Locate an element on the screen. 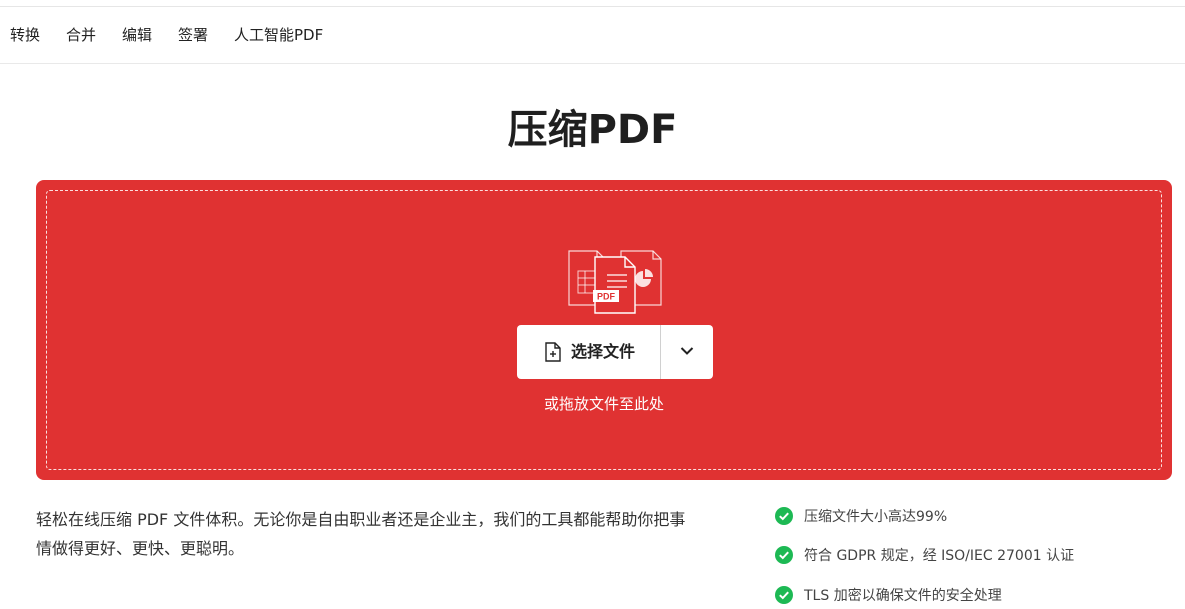  upload-options-dropdown is located at coordinates (687, 352).